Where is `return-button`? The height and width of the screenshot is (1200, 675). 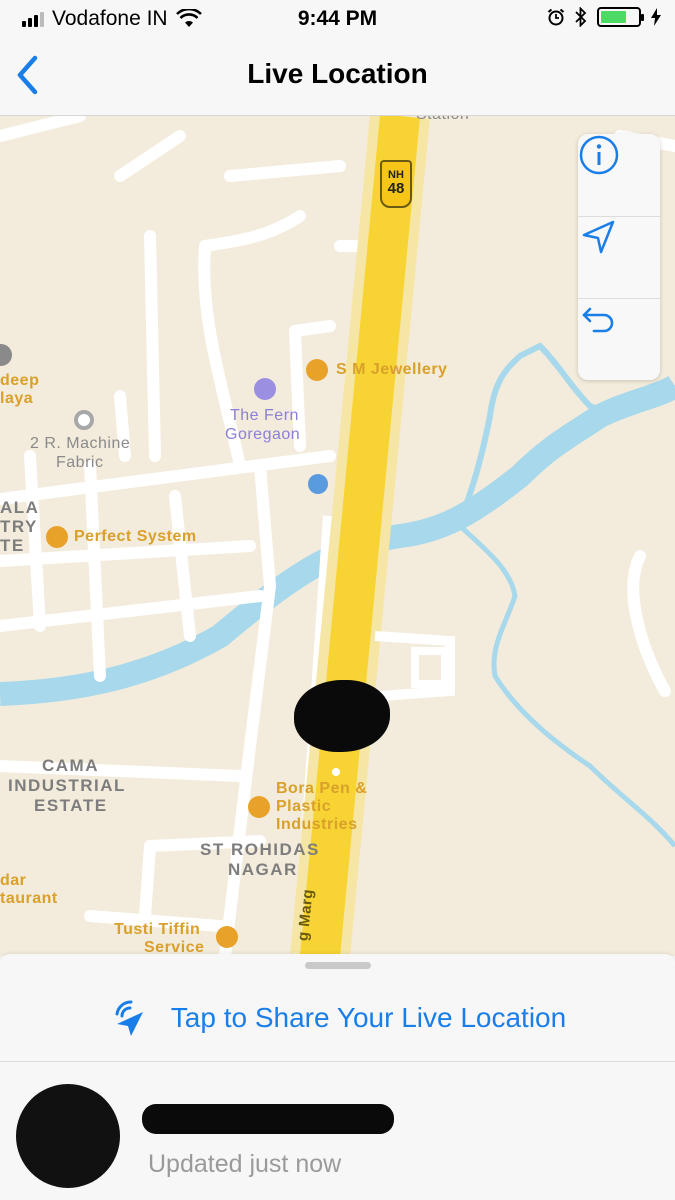 return-button is located at coordinates (619, 339).